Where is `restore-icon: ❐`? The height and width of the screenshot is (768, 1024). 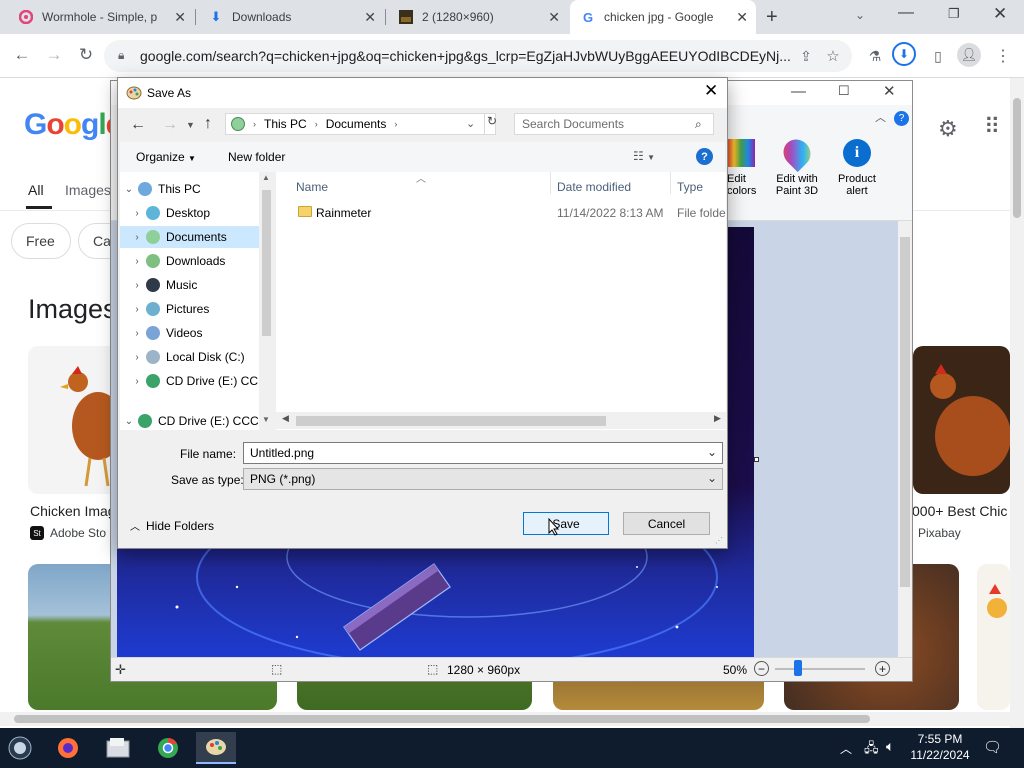
restore-icon: ❐ is located at coordinates (954, 14).